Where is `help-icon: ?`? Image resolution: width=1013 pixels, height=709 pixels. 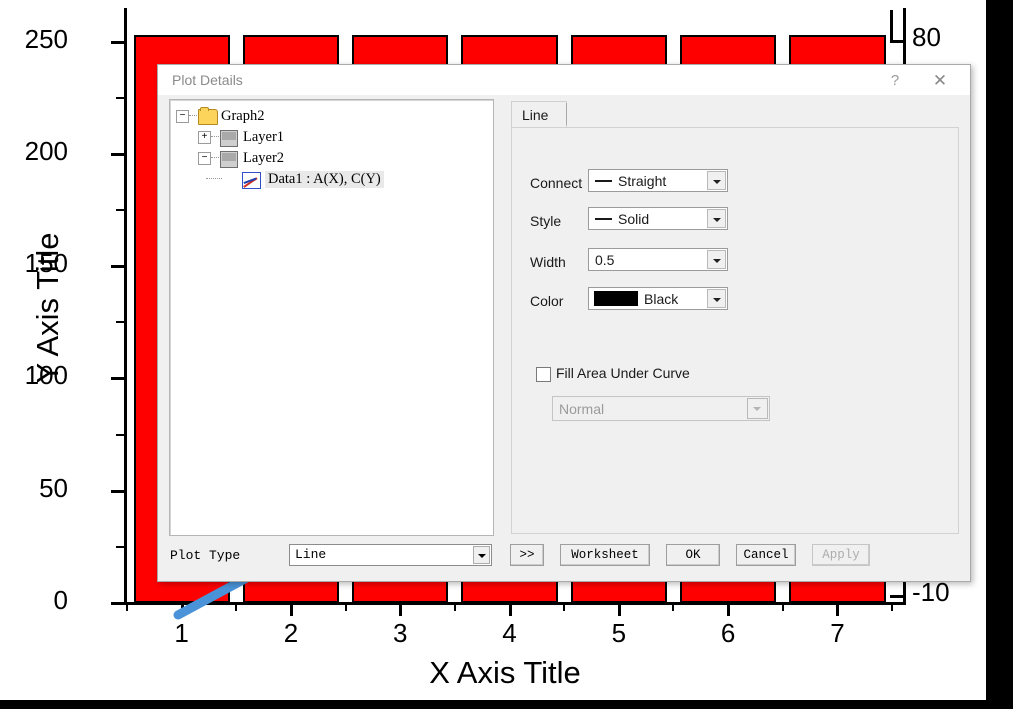 help-icon: ? is located at coordinates (895, 81).